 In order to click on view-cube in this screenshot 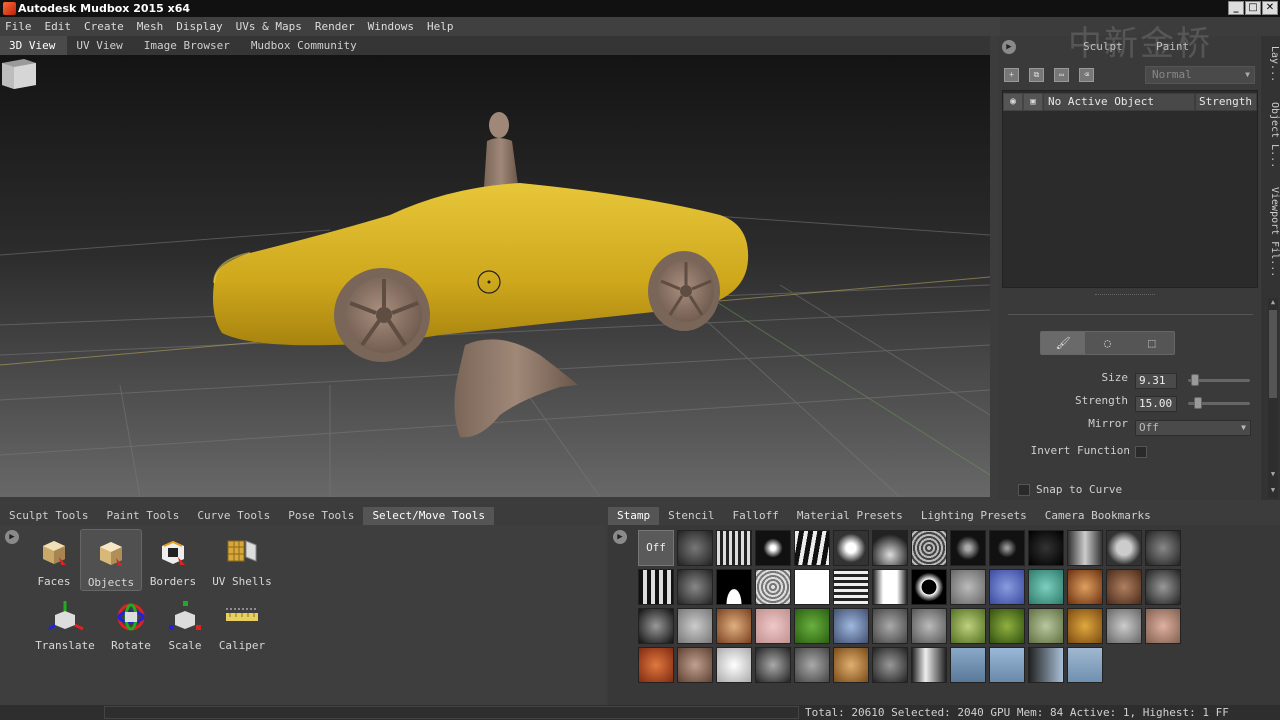, I will do `click(19, 72)`.